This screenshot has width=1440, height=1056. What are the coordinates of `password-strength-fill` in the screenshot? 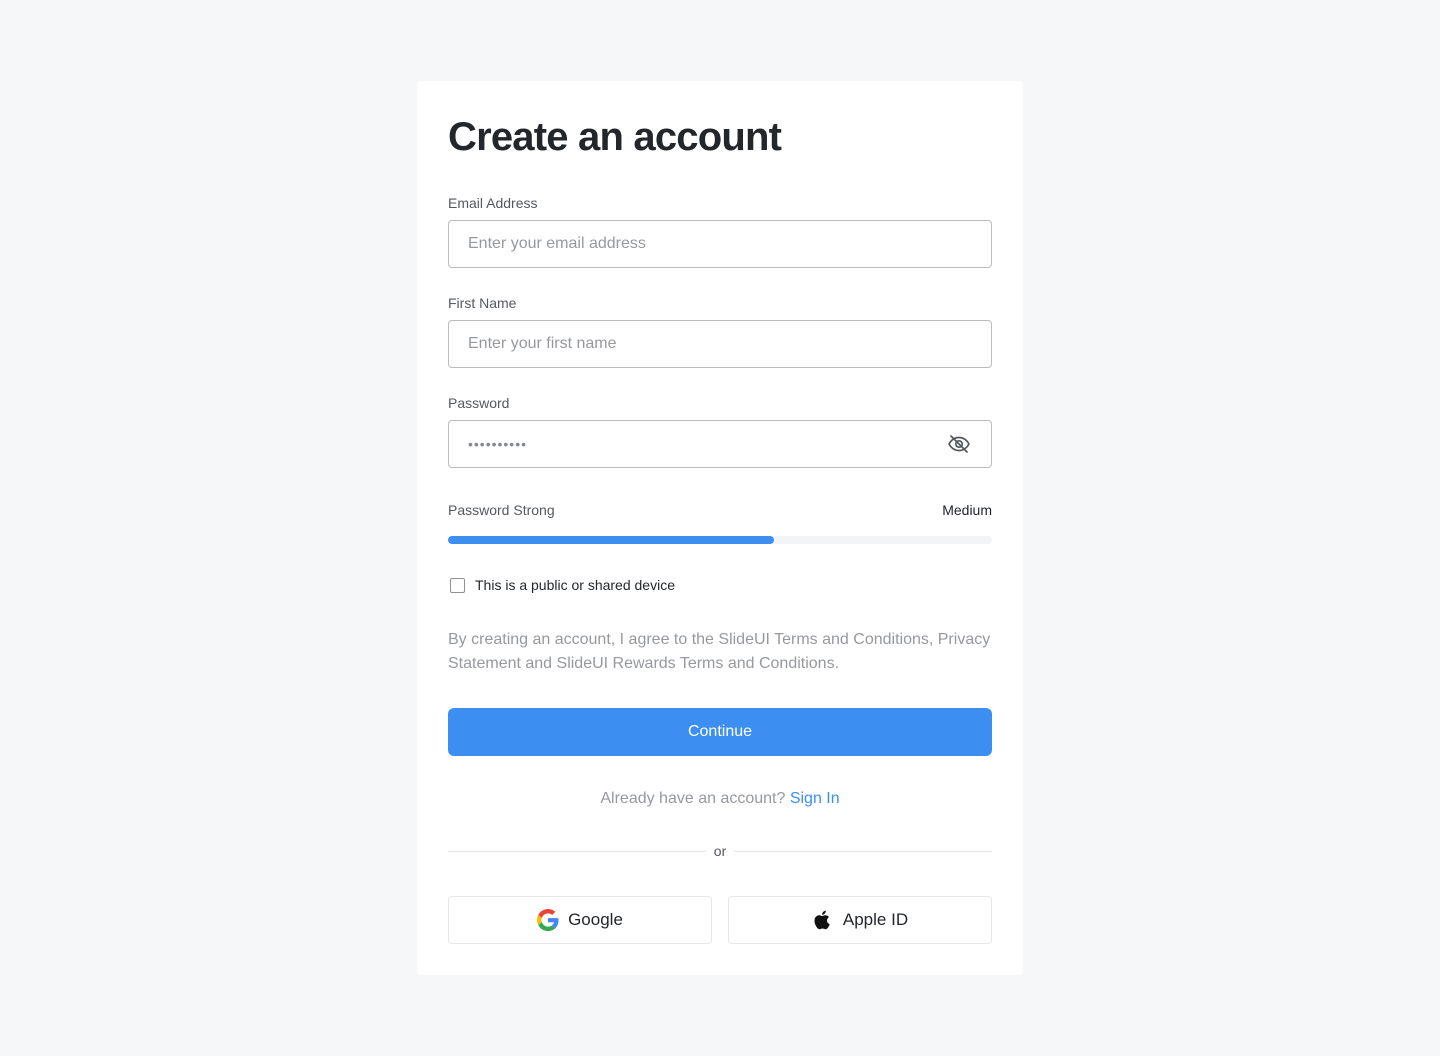 It's located at (611, 540).